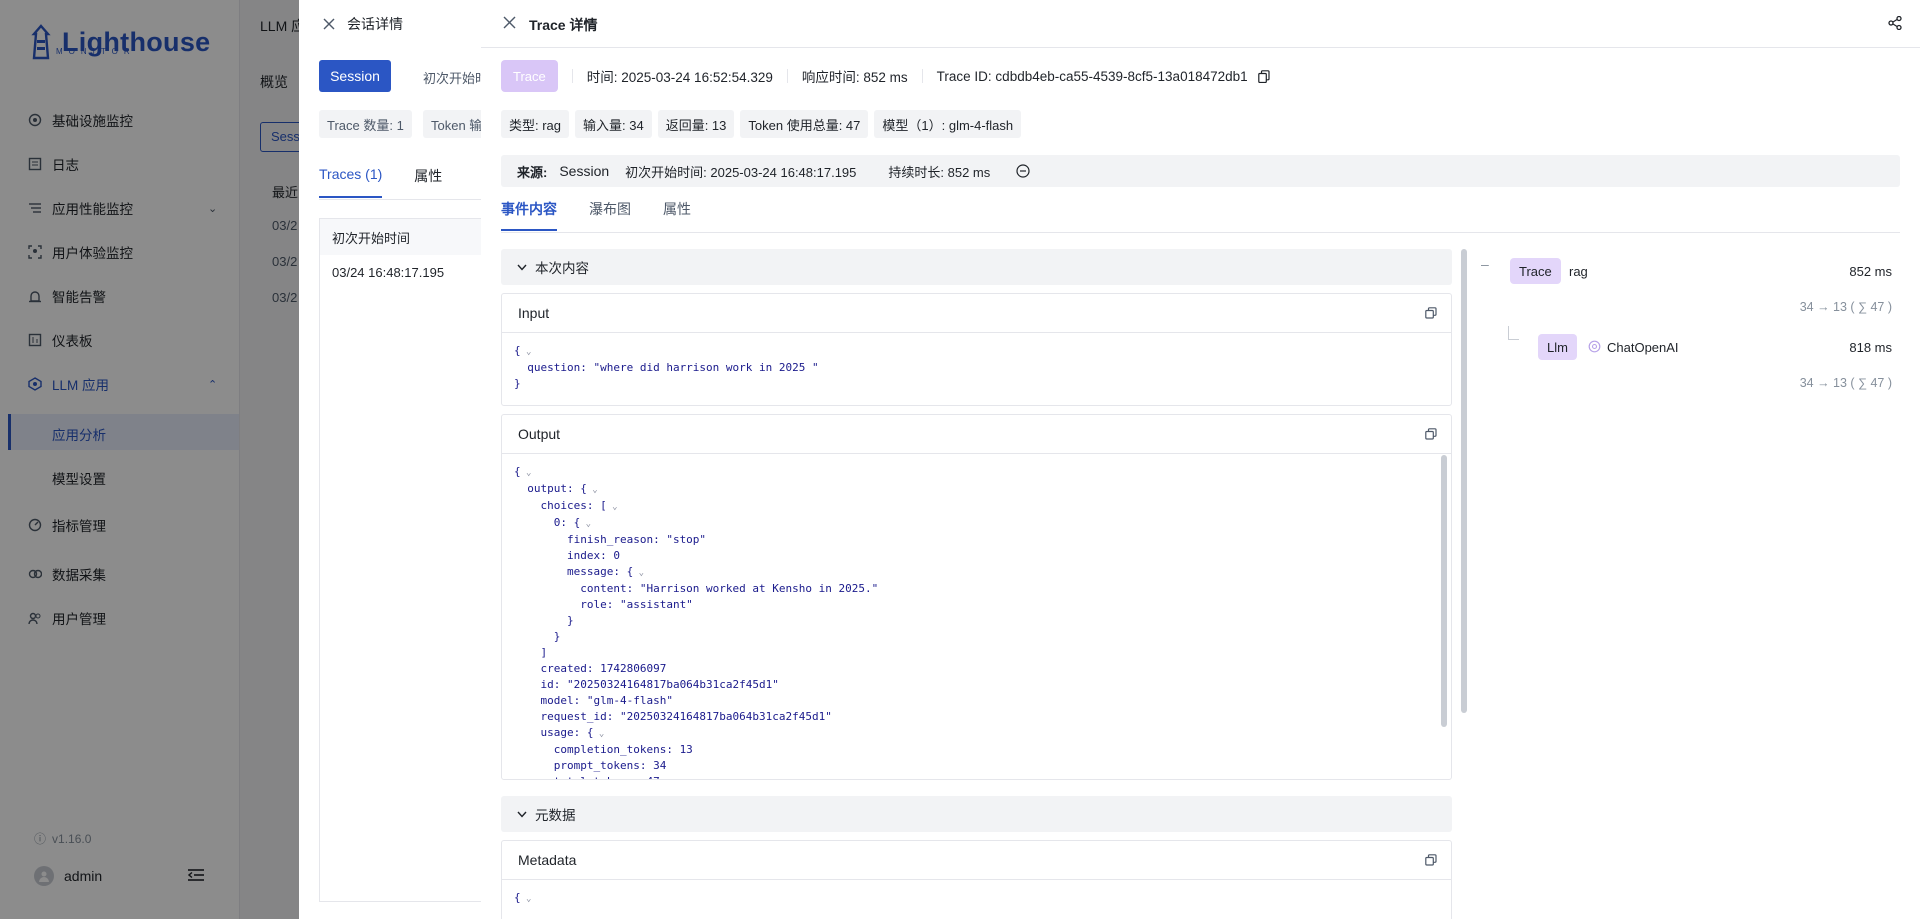  I want to click on code-line: finish_reason: "stop", so click(610, 539).